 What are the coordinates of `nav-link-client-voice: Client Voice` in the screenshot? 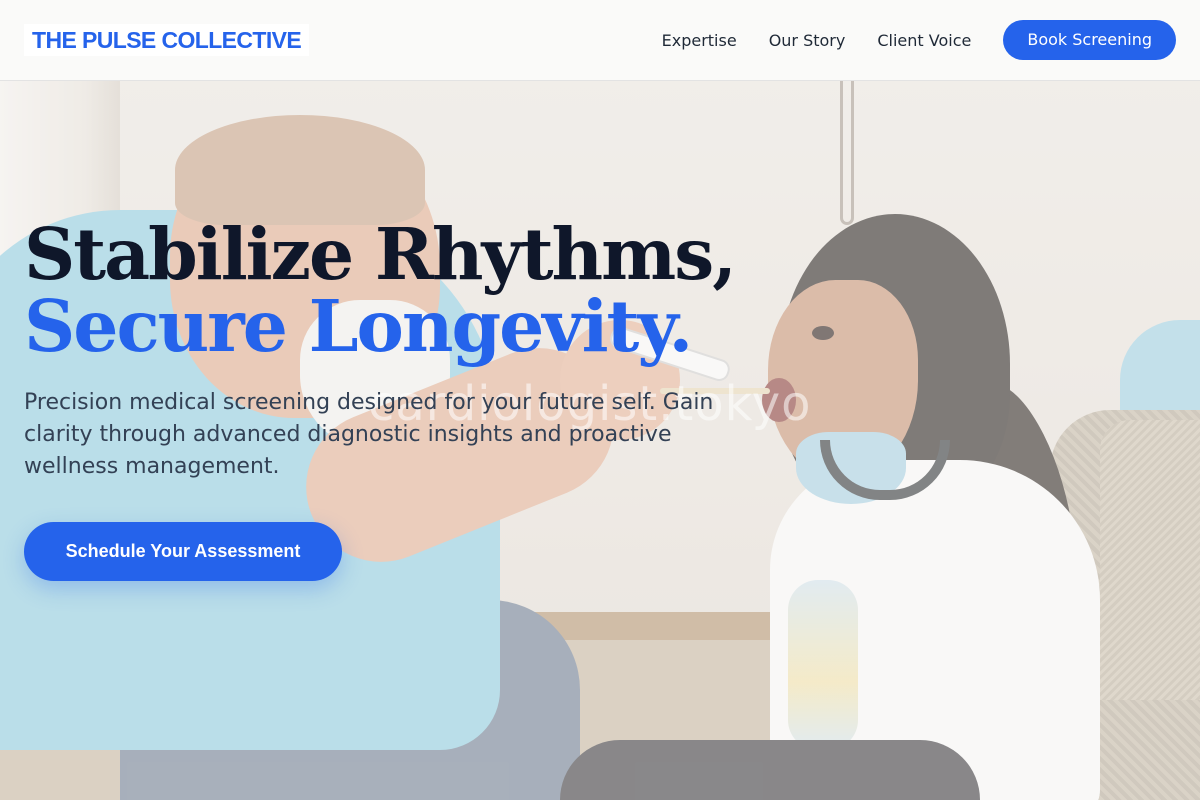 It's located at (924, 40).